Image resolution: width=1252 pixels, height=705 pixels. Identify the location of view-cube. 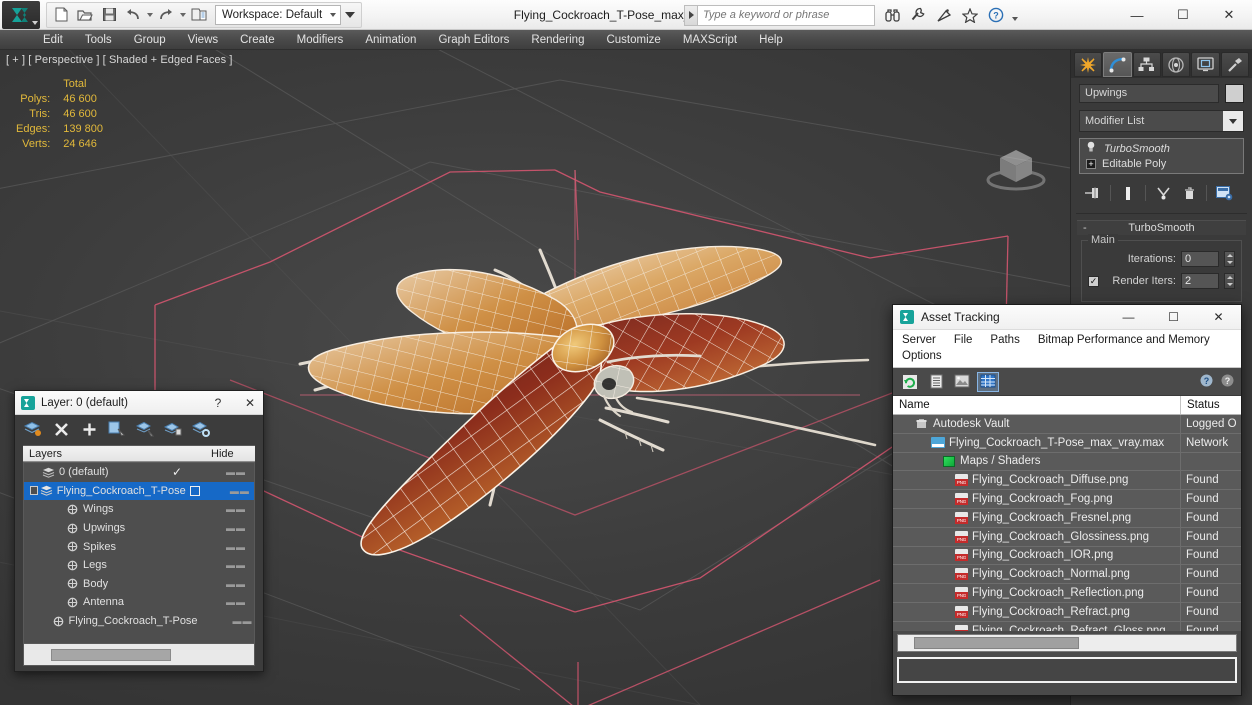
(1016, 167).